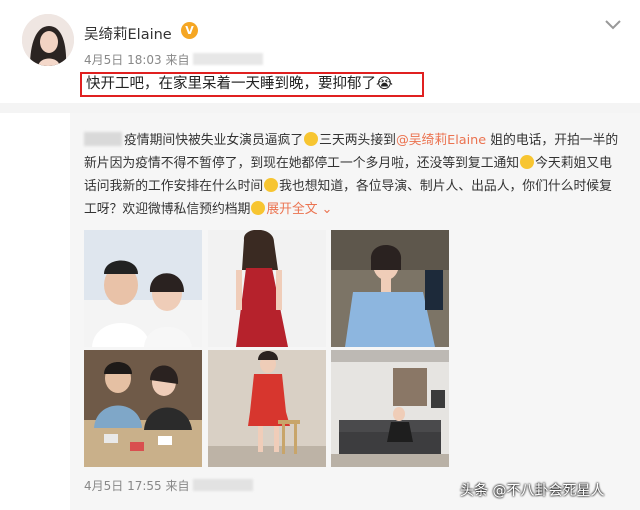 The height and width of the screenshot is (510, 640). What do you see at coordinates (613, 25) in the screenshot?
I see `chevron-down-icon` at bounding box center [613, 25].